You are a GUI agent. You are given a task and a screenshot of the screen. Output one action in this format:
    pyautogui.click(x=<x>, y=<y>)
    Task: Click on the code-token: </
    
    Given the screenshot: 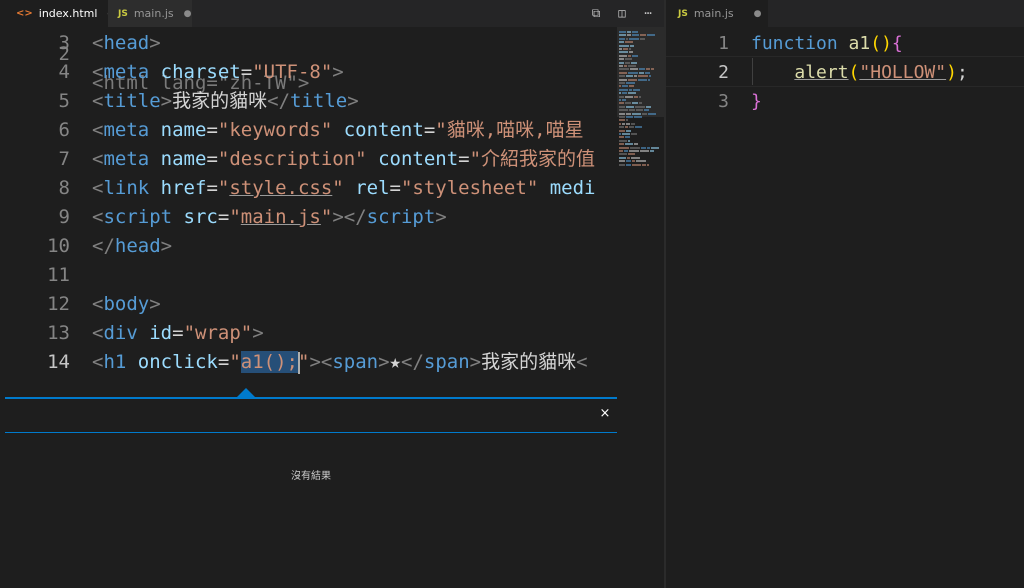 What is the action you would take?
    pyautogui.click(x=103, y=246)
    